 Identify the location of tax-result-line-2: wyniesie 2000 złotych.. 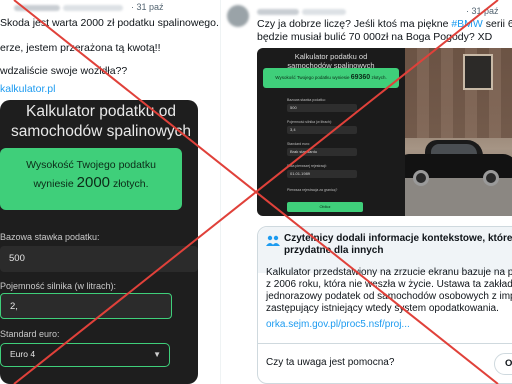
(91, 183).